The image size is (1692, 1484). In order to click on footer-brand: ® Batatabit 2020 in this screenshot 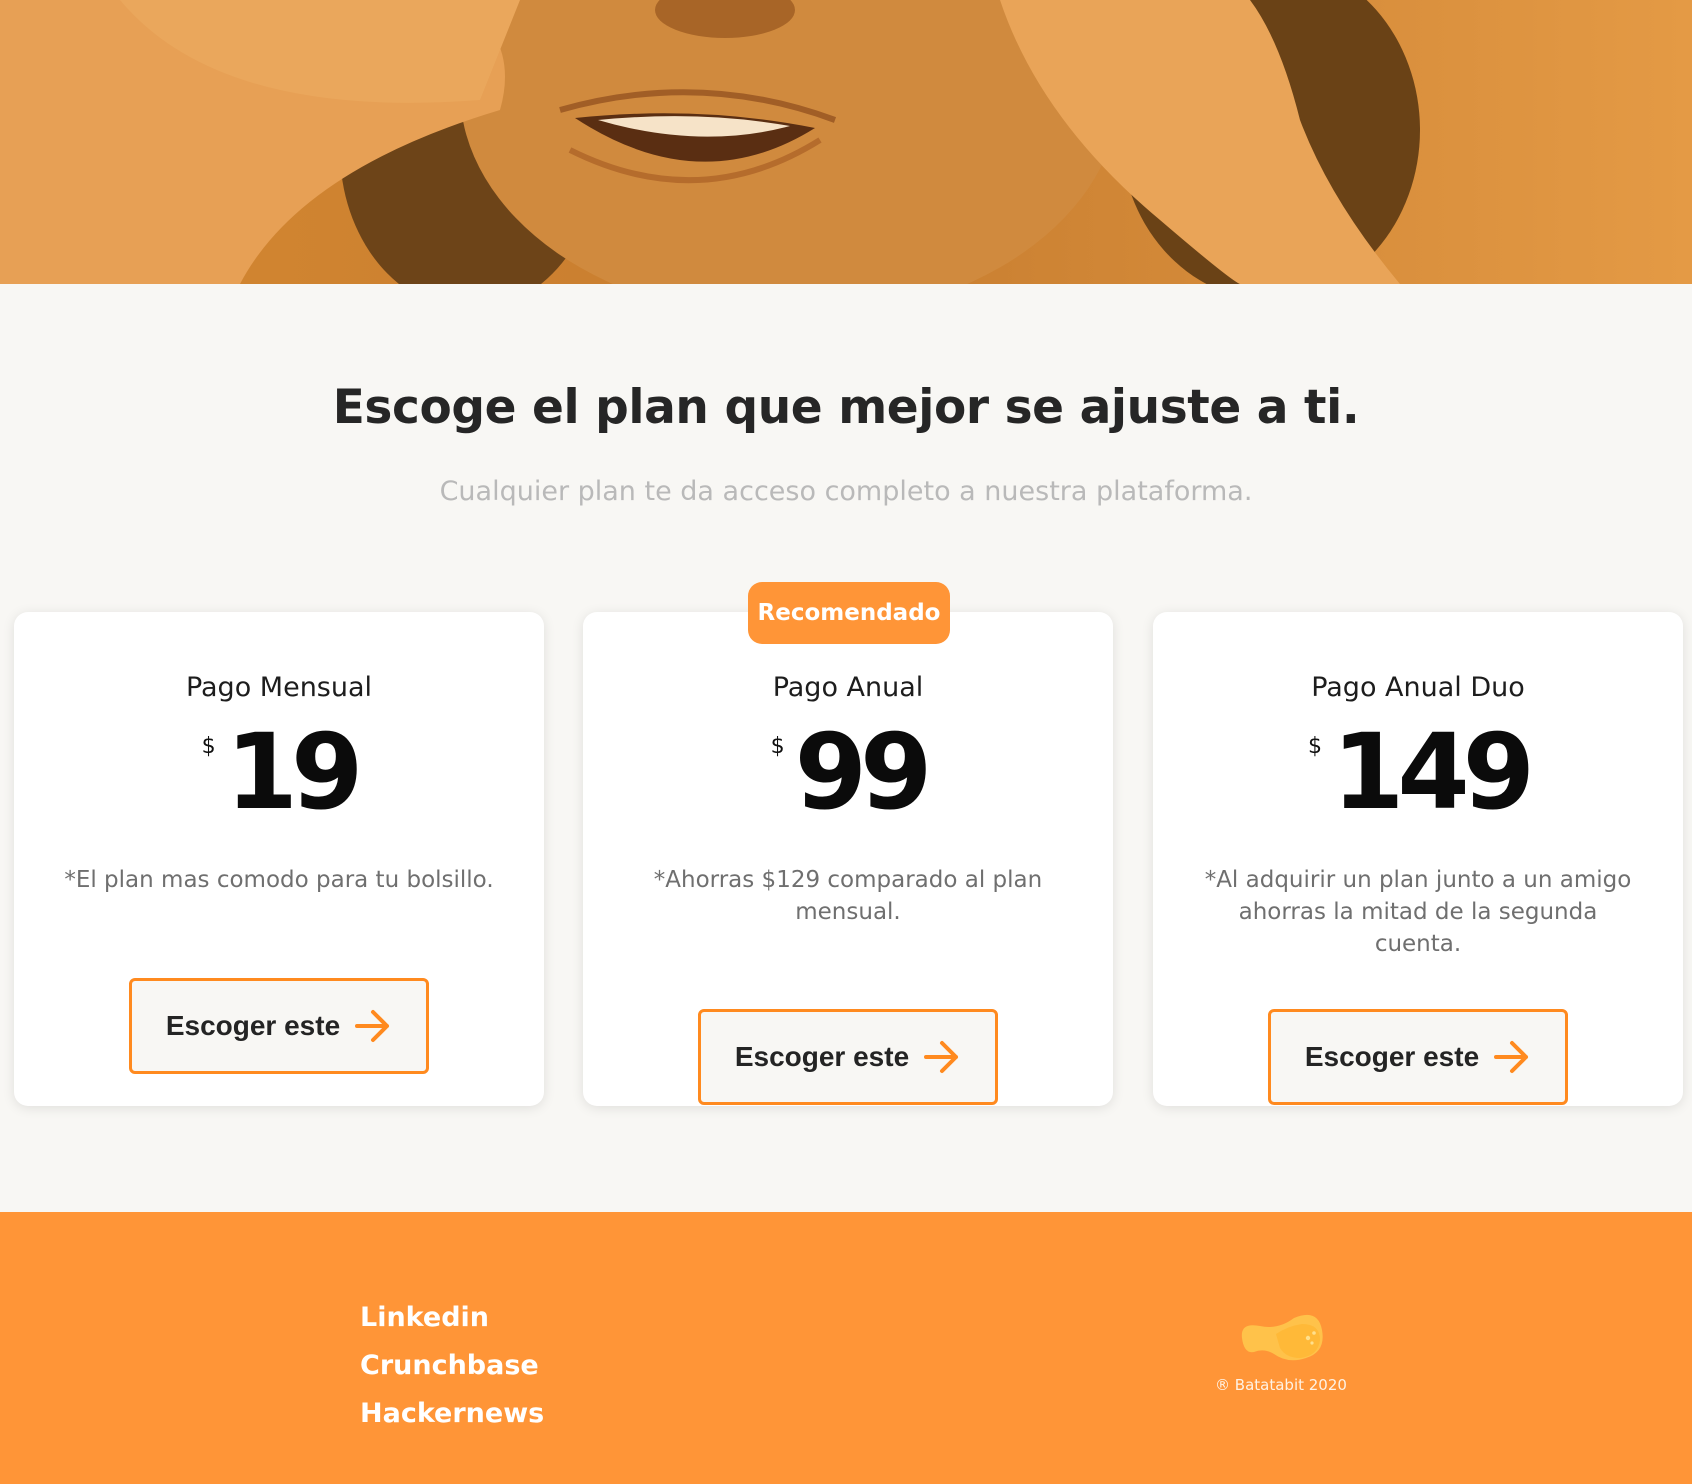, I will do `click(1281, 1351)`.